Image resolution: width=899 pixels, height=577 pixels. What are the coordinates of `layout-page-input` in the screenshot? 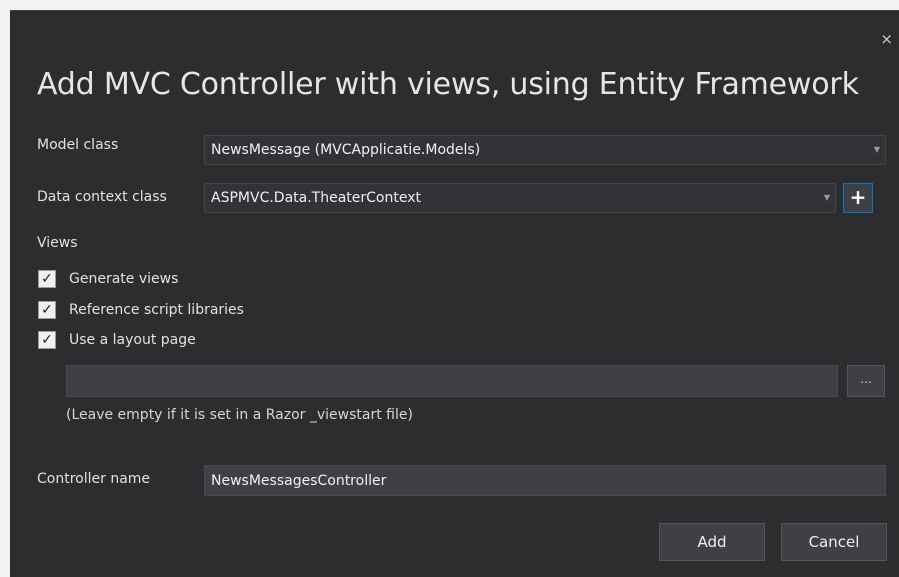 It's located at (452, 381).